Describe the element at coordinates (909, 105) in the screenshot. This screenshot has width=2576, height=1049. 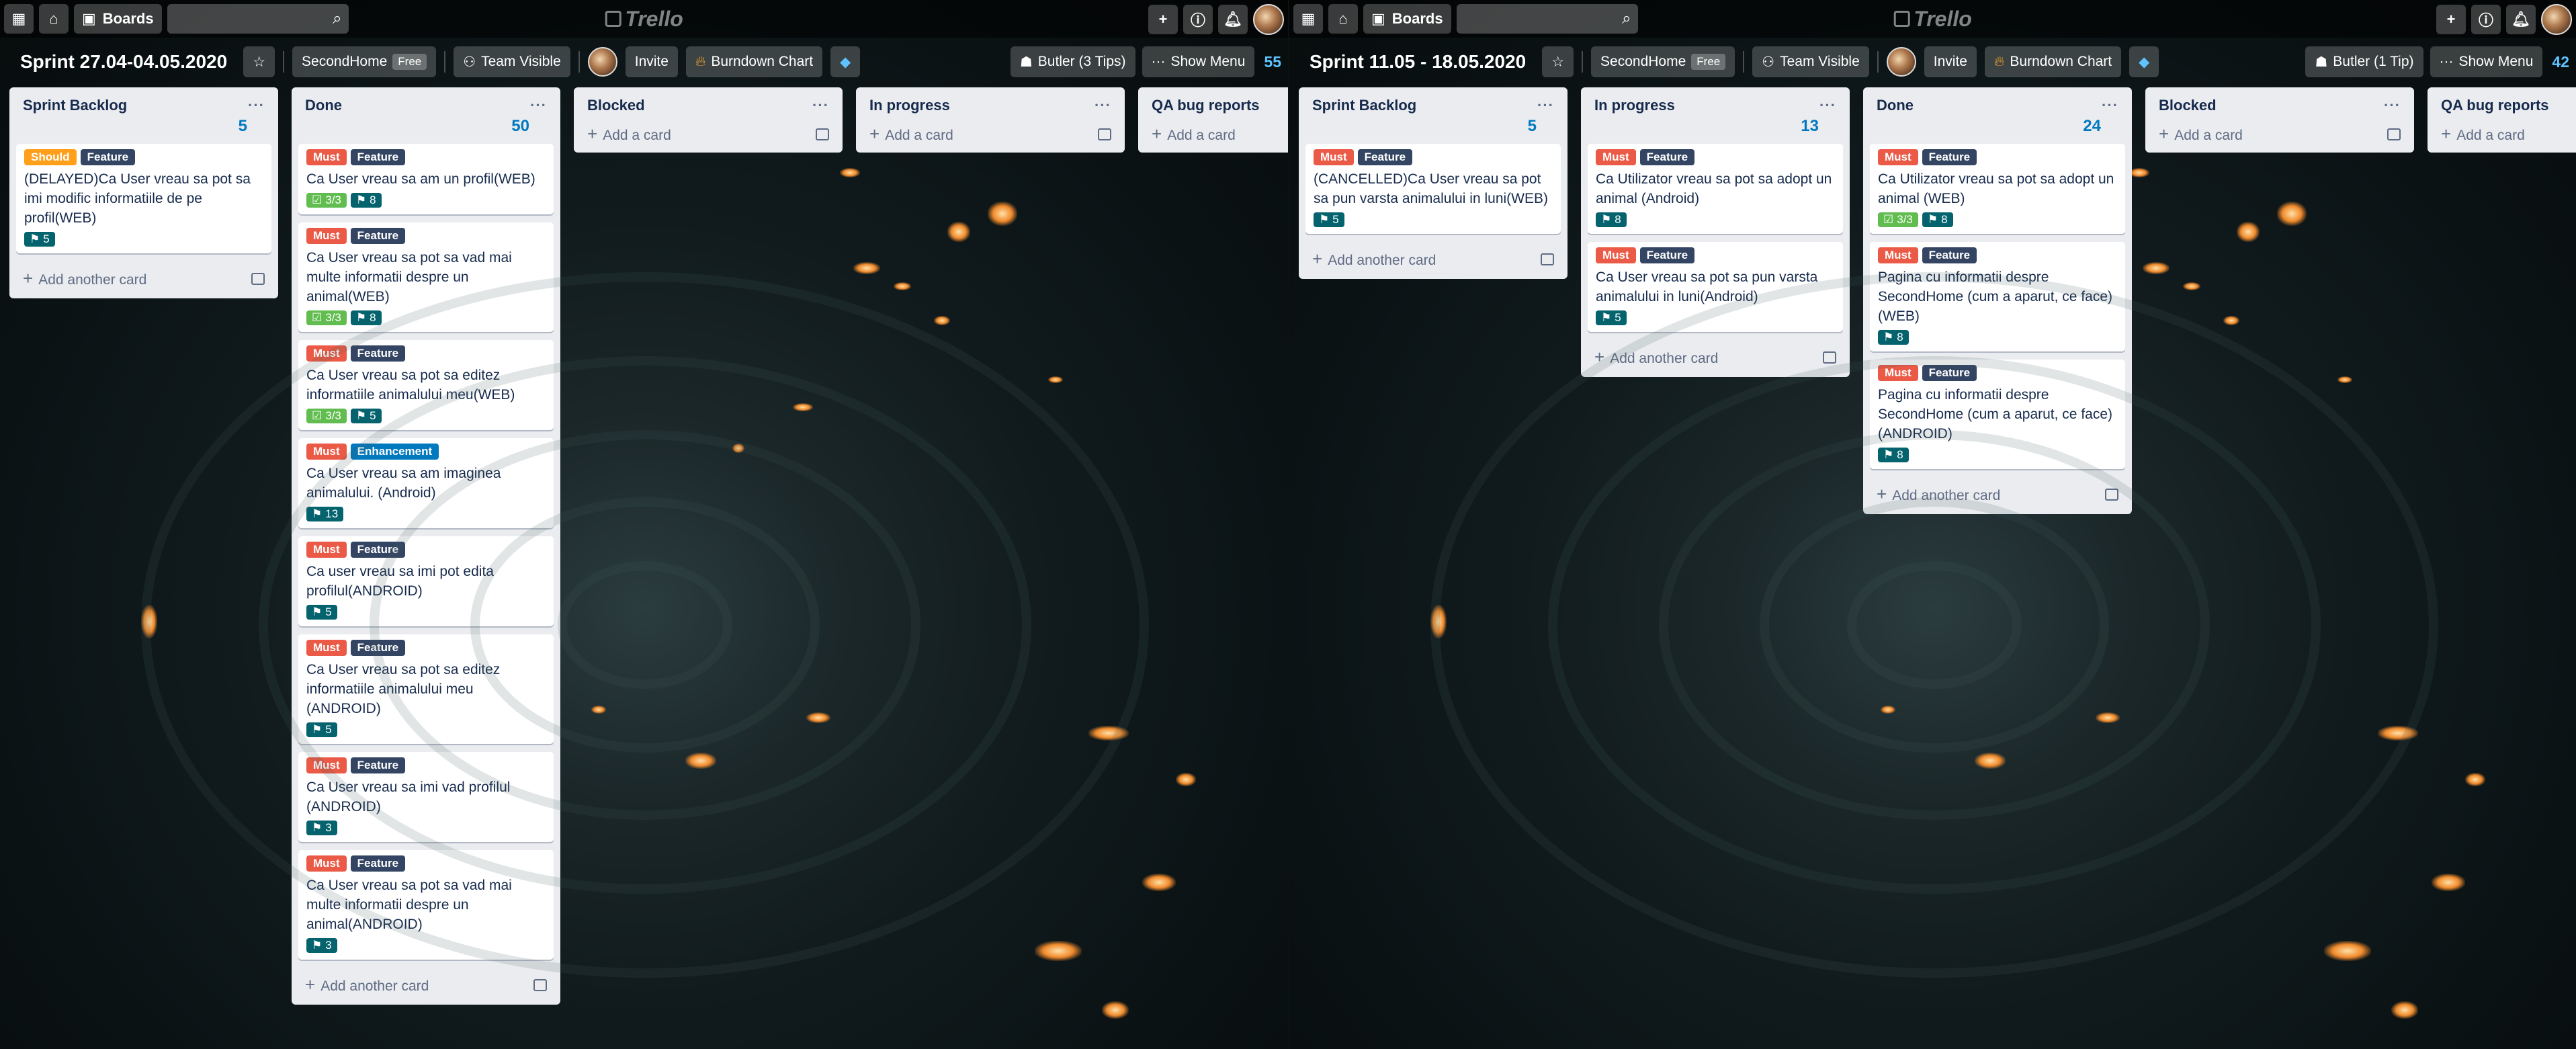
I see `list-title: In progress` at that location.